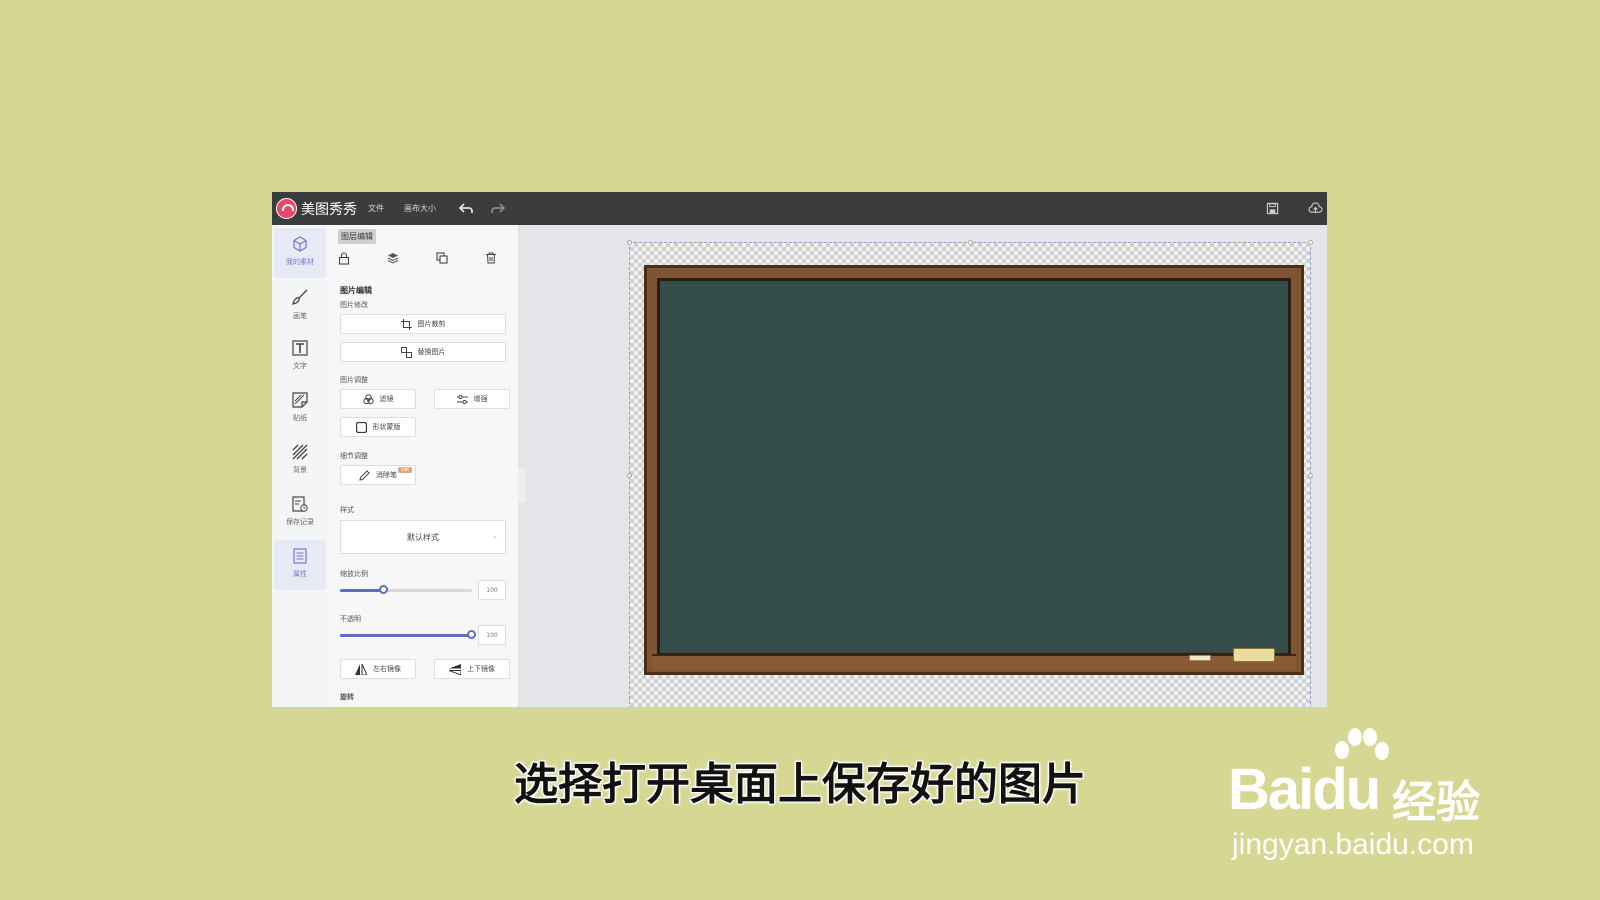 Image resolution: width=1600 pixels, height=900 pixels. I want to click on sidebar-item-brush: 画笔, so click(300, 305).